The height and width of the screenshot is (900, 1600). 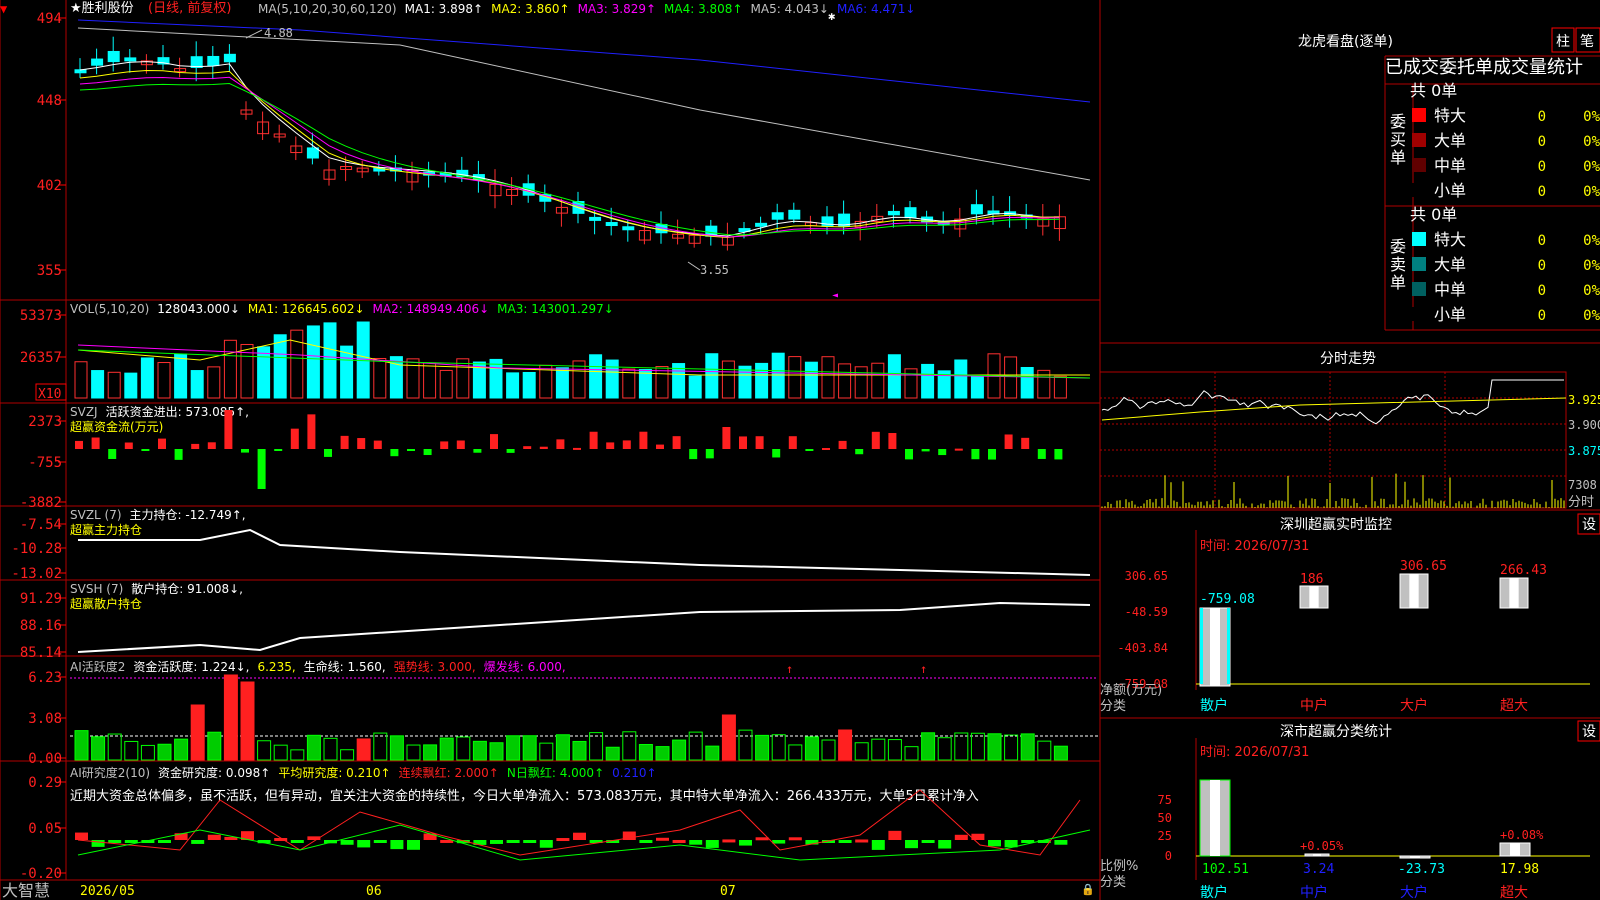 I want to click on legend-item: MA(5,10,20,30,60,120), so click(x=327, y=9).